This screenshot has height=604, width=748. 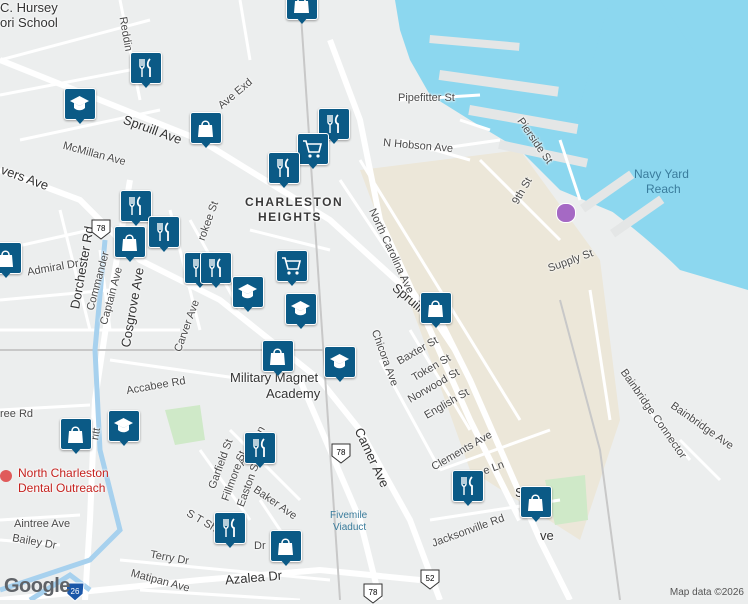 I want to click on street-label-s-2: ve, so click(x=547, y=535).